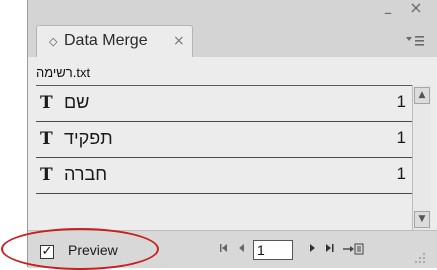 The width and height of the screenshot is (437, 270). What do you see at coordinates (422, 219) in the screenshot?
I see `scroll-down-icon: ▼` at bounding box center [422, 219].